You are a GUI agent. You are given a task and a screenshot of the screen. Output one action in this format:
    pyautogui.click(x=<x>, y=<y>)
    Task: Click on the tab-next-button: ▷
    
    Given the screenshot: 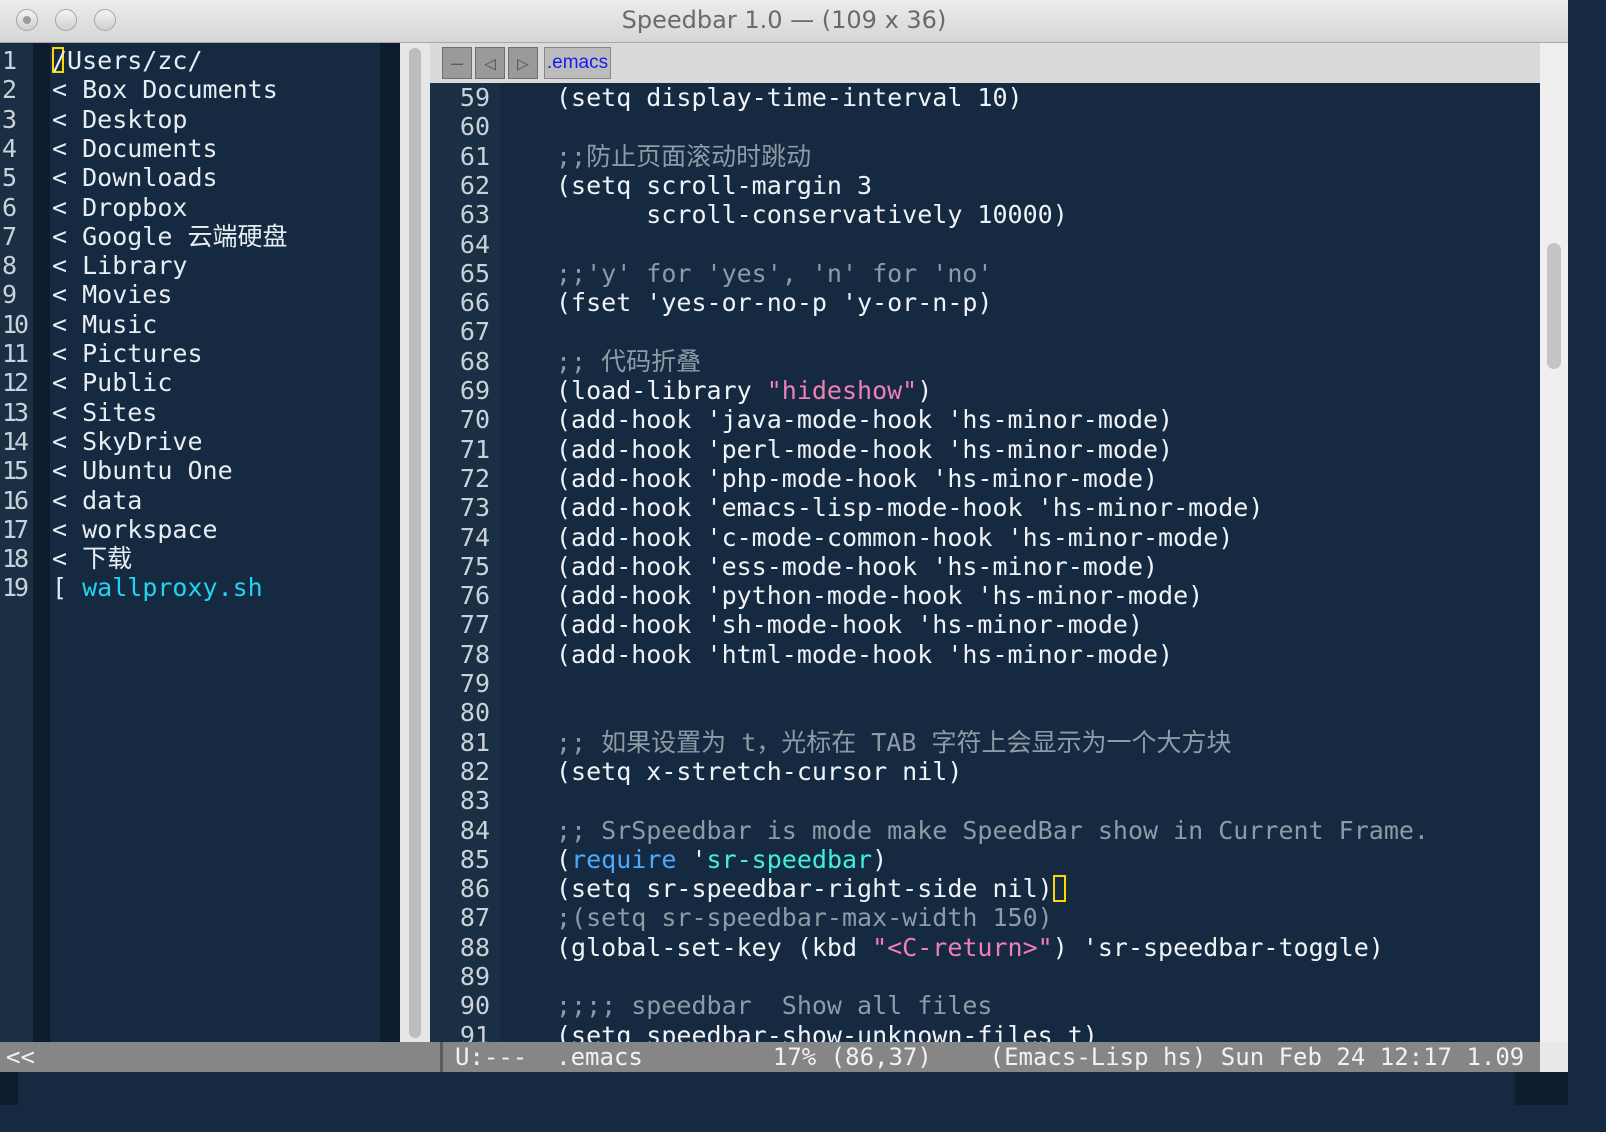 What is the action you would take?
    pyautogui.click(x=523, y=63)
    